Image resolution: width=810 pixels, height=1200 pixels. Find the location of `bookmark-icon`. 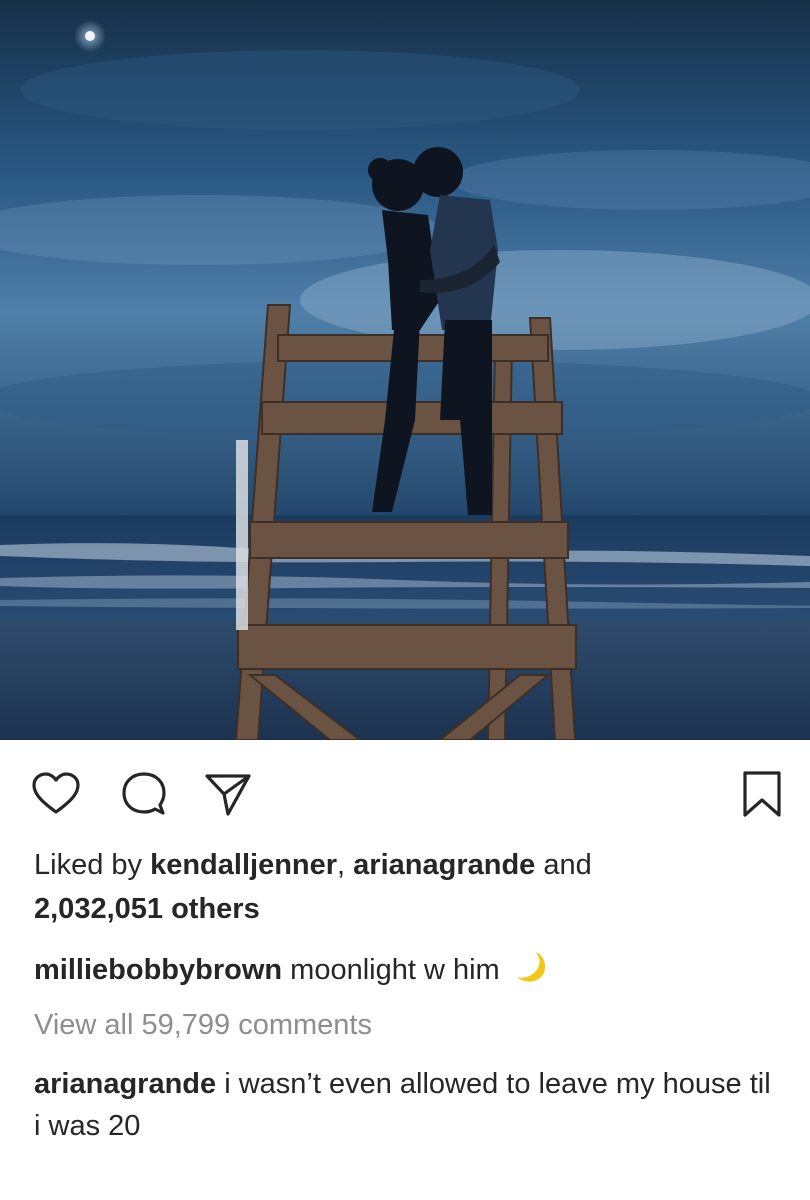

bookmark-icon is located at coordinates (762, 794).